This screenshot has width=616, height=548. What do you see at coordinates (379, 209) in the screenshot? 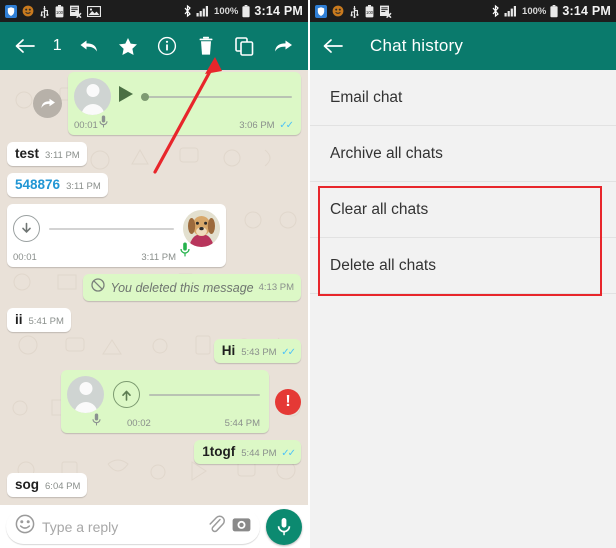
I see `menu-item-label: Clear all chats` at bounding box center [379, 209].